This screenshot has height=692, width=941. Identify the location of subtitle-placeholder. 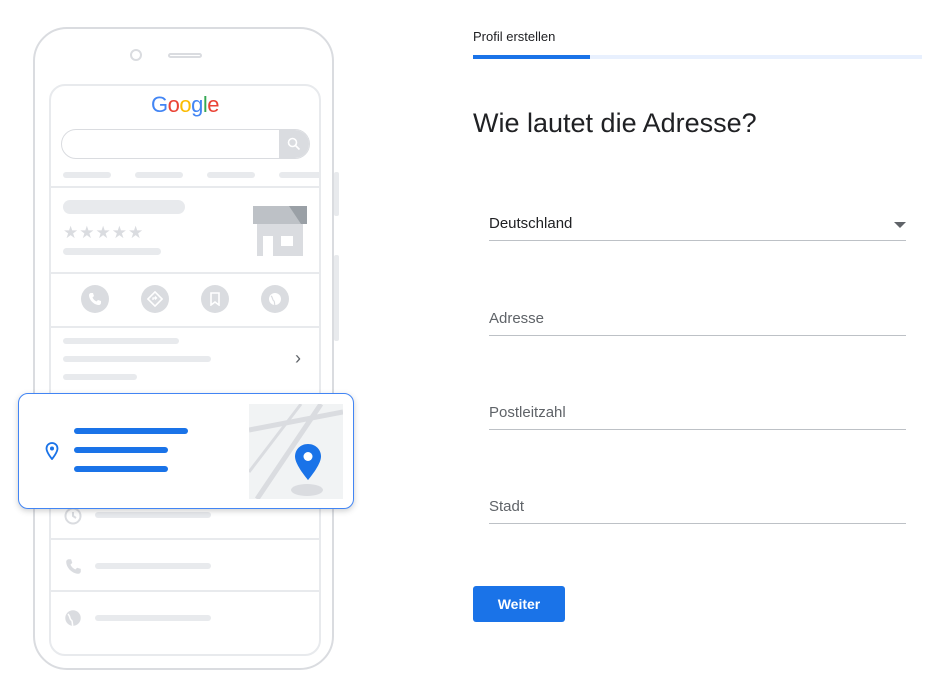
(112, 251).